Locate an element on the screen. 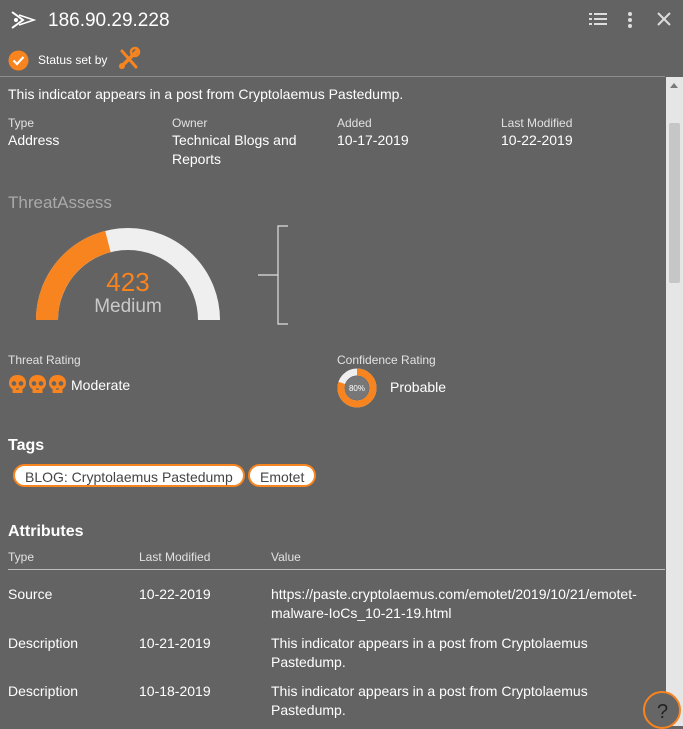 The image size is (683, 729). more-vert-icon is located at coordinates (630, 22).